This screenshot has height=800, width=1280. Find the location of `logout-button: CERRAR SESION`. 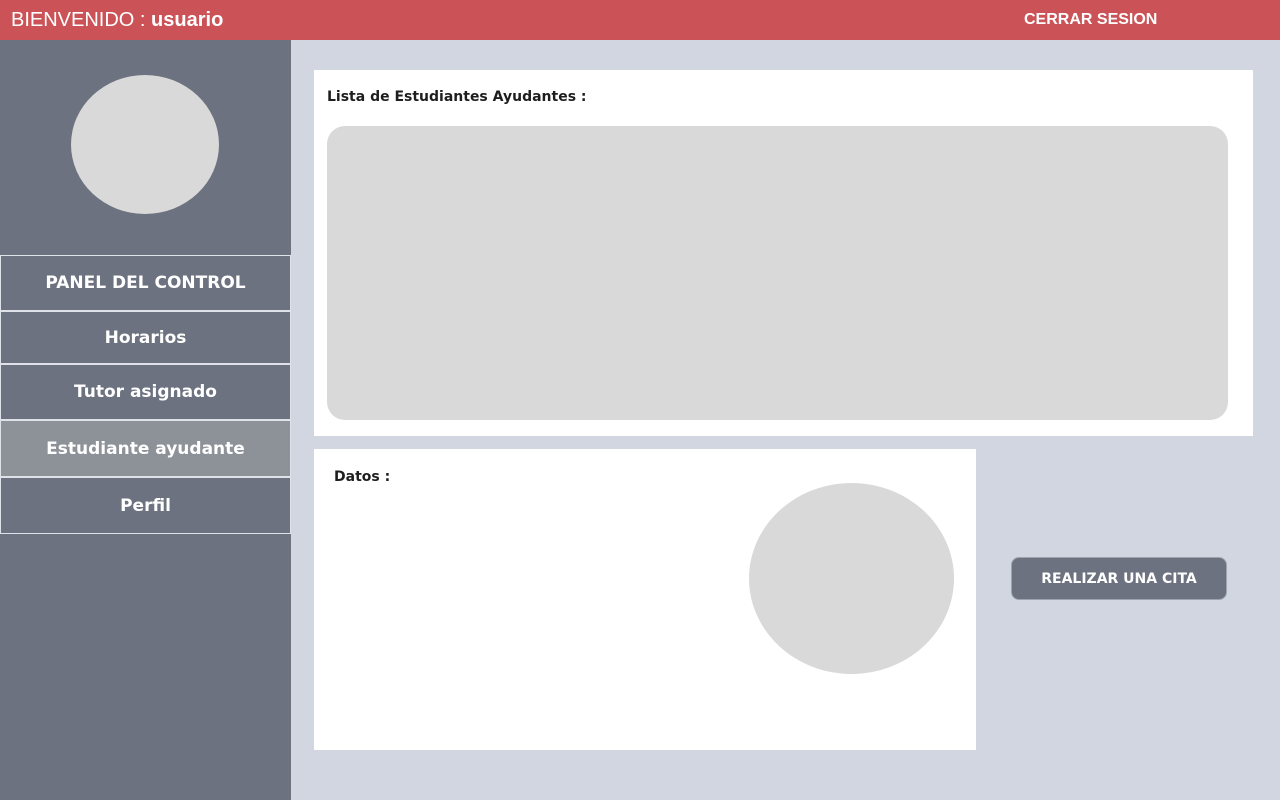

logout-button: CERRAR SESION is located at coordinates (1090, 20).